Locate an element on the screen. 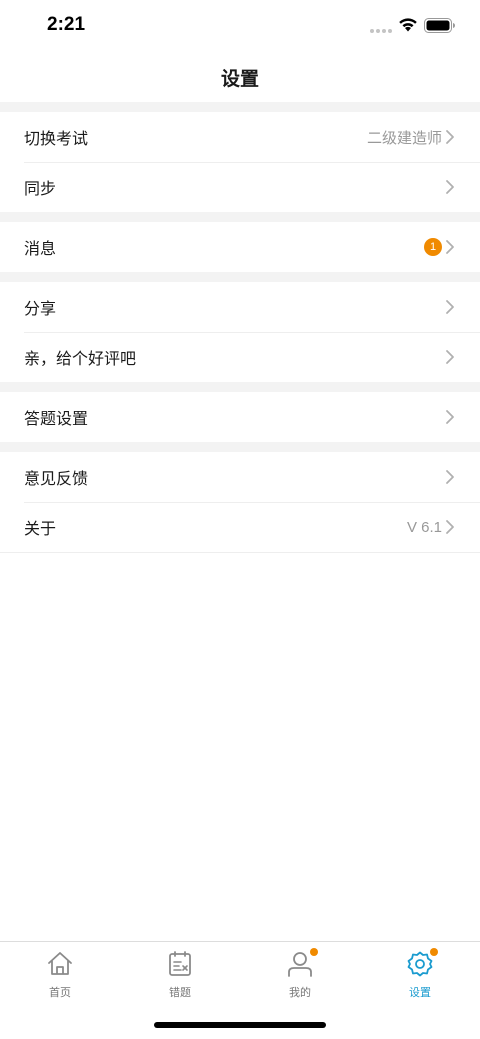 Image resolution: width=480 pixels, height=1039 pixels. home-icon is located at coordinates (60, 964).